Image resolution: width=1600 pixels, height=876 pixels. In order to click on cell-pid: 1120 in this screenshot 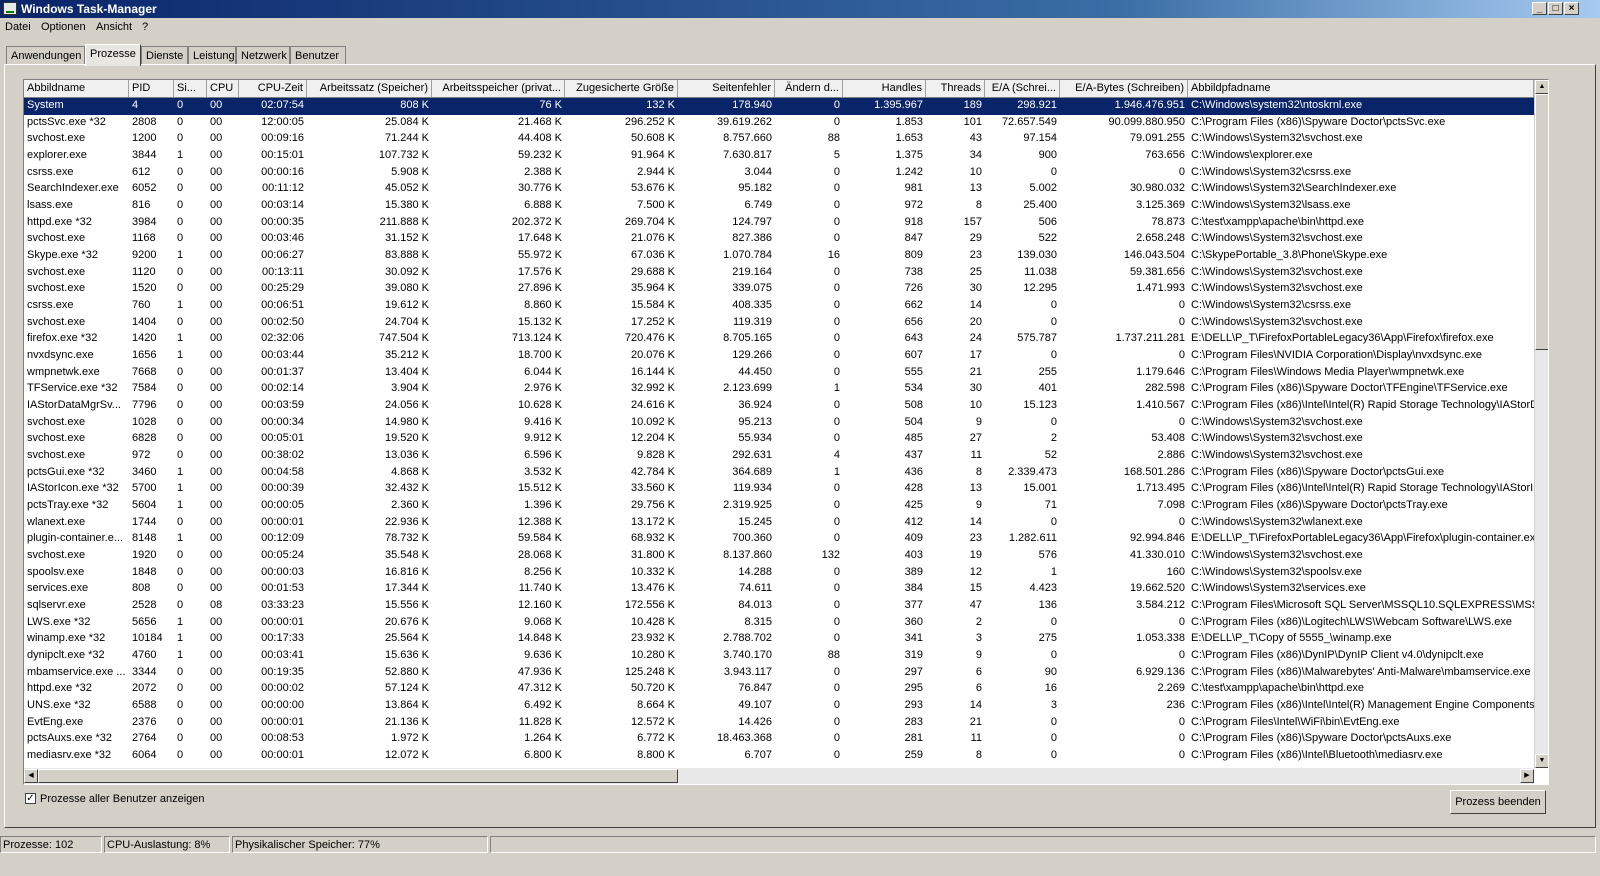, I will do `click(144, 271)`.